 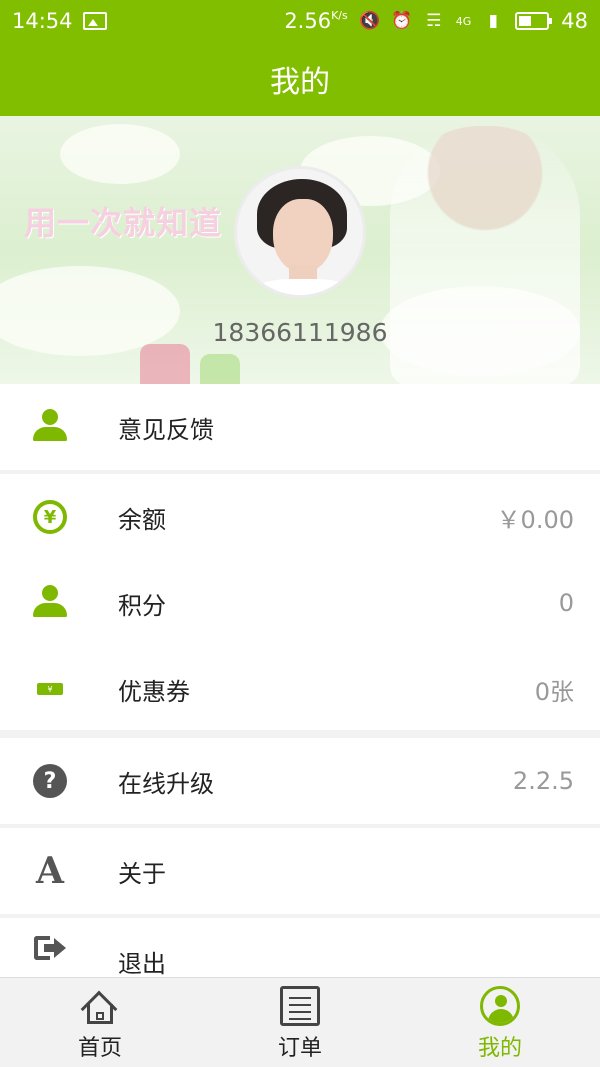 What do you see at coordinates (300, 82) in the screenshot?
I see `page-title: 我的` at bounding box center [300, 82].